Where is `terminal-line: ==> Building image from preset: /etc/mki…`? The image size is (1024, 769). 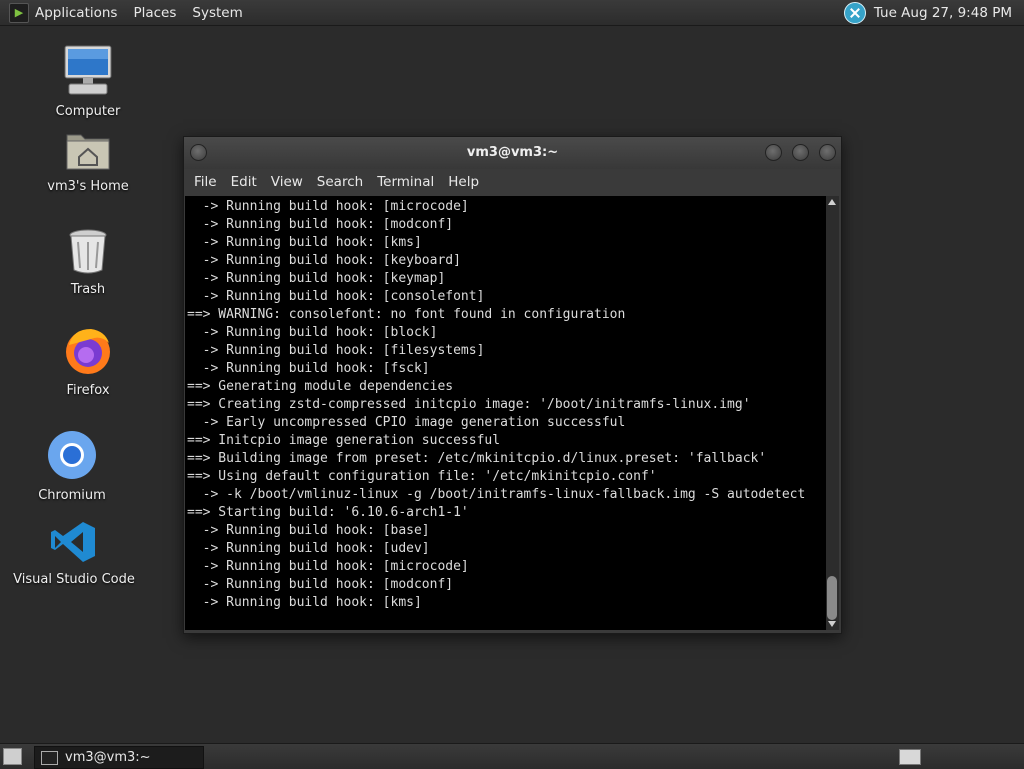 terminal-line: ==> Building image from preset: /etc/mki… is located at coordinates (477, 458).